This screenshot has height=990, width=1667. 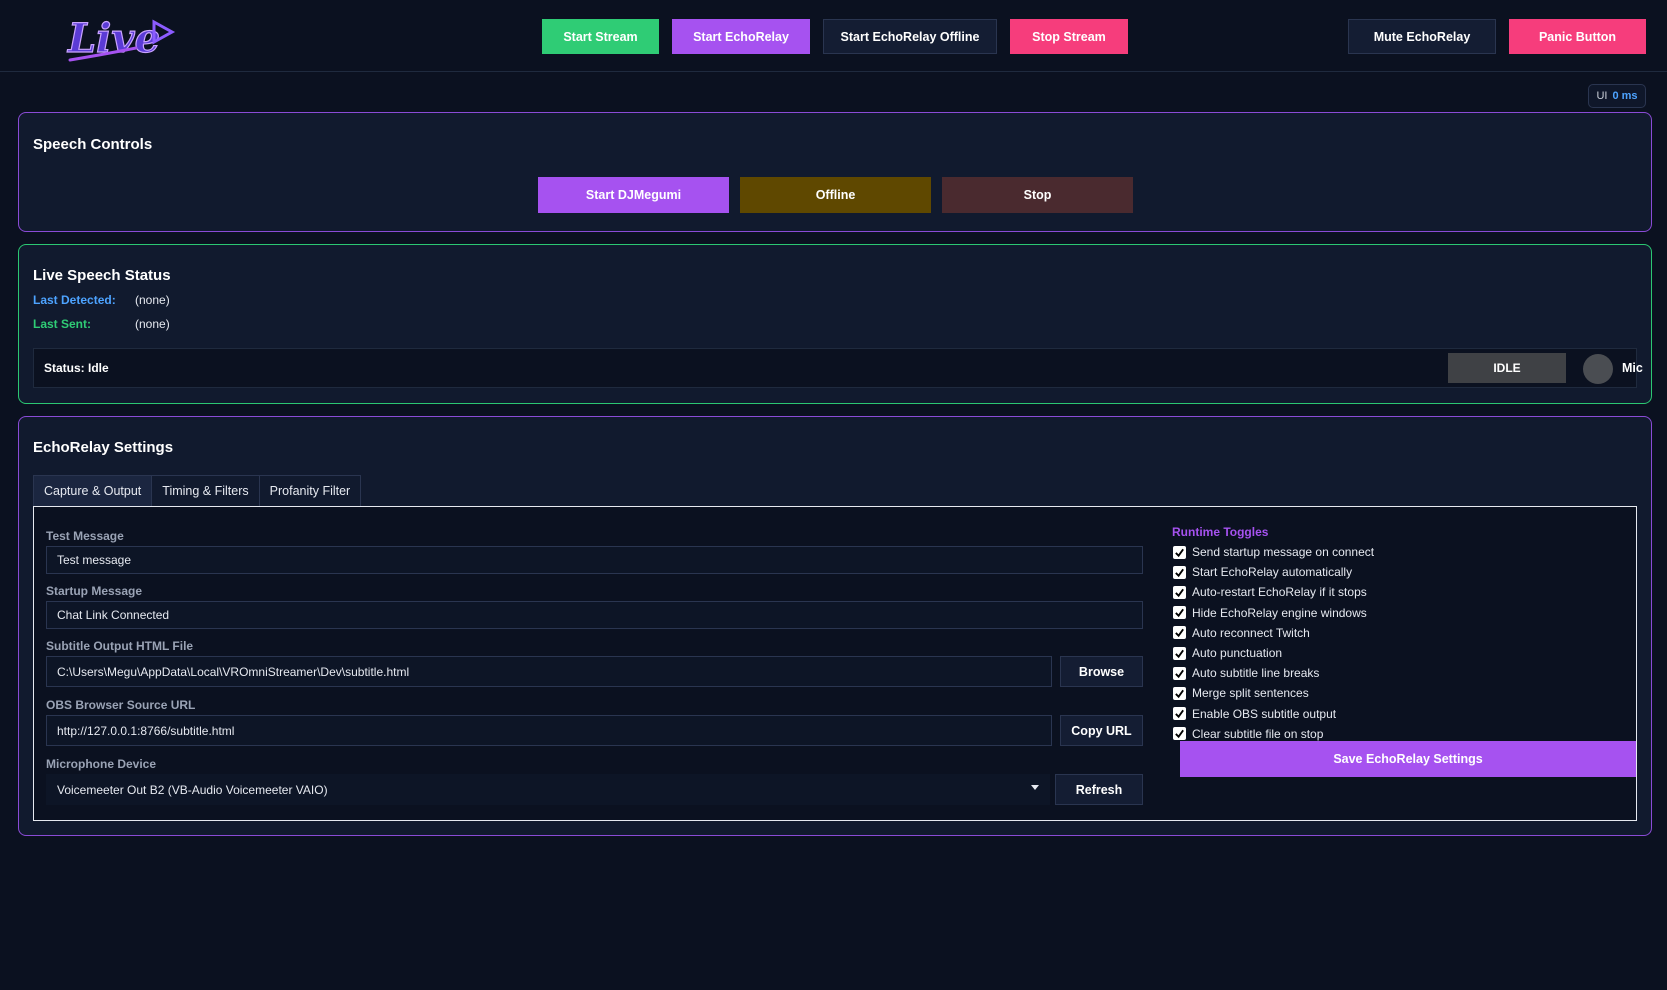 I want to click on test-message-label: Test Message, so click(x=85, y=536).